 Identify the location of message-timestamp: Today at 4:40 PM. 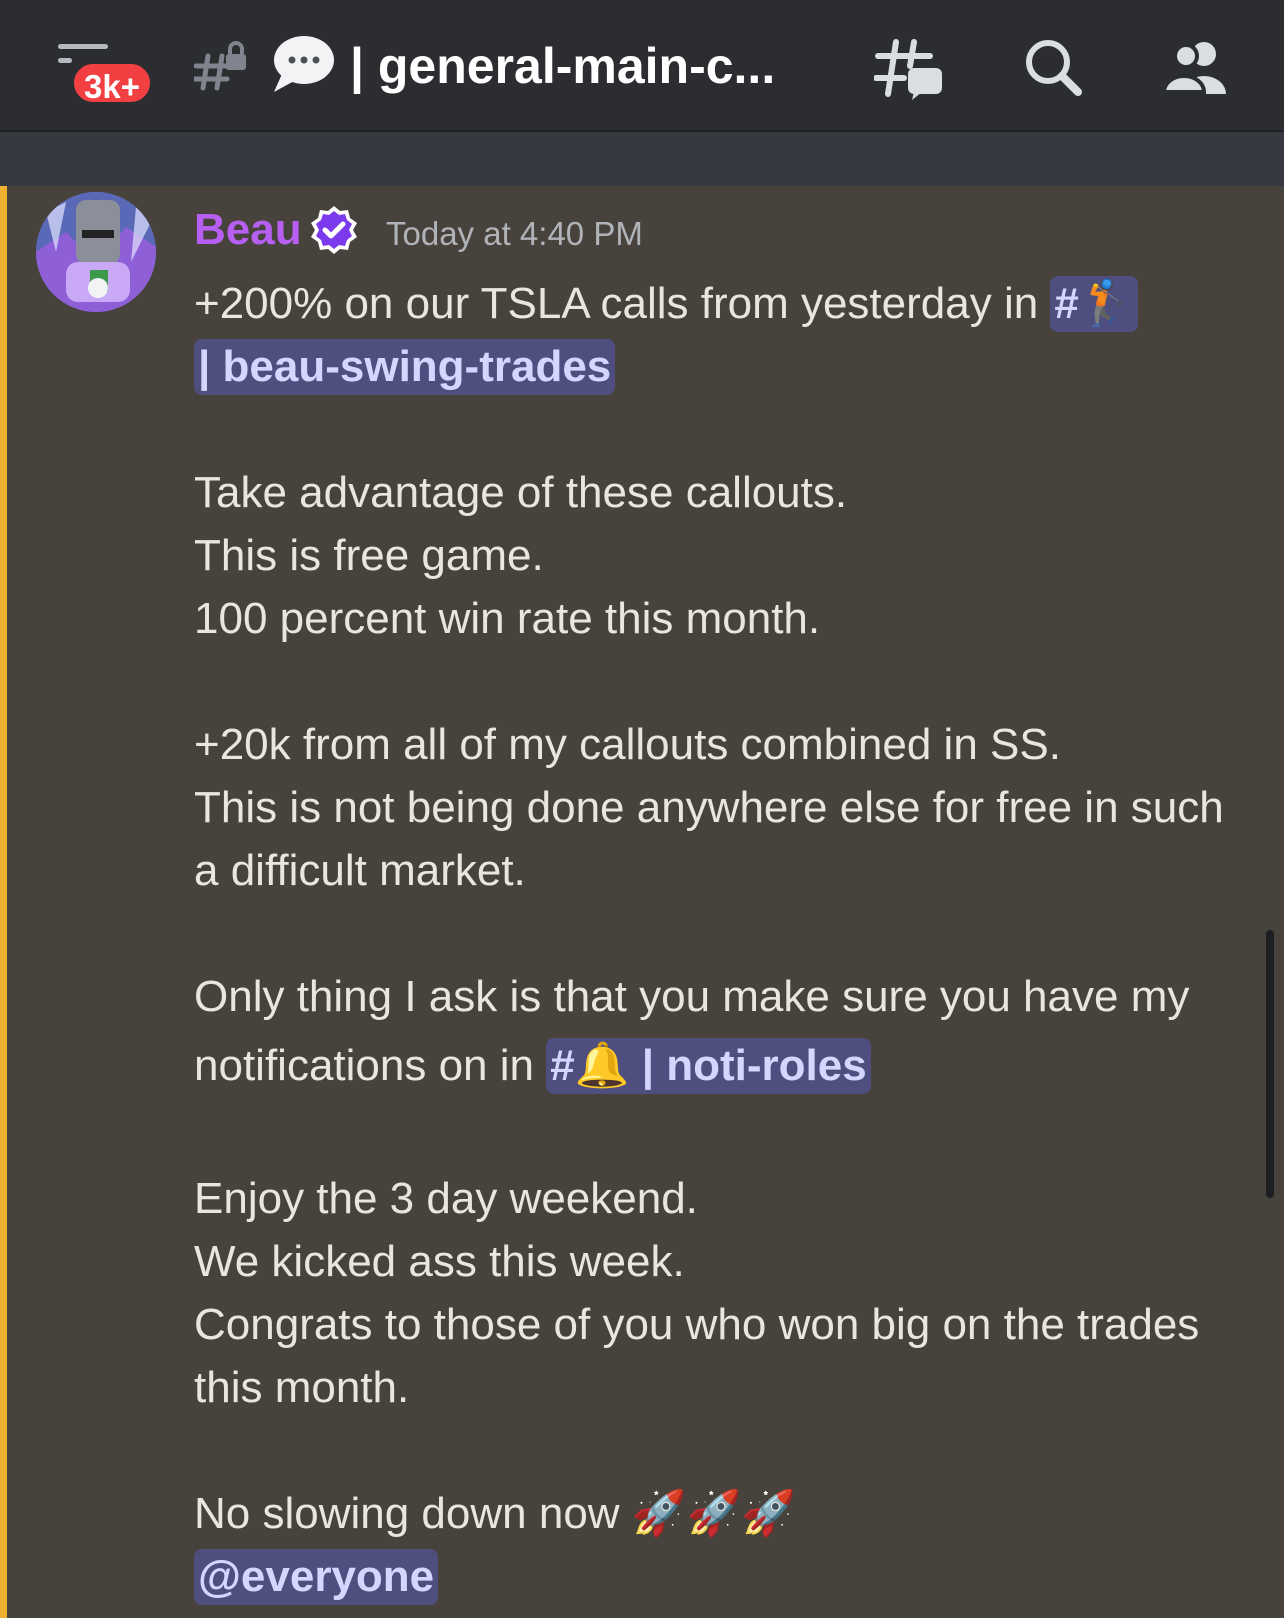
(514, 233).